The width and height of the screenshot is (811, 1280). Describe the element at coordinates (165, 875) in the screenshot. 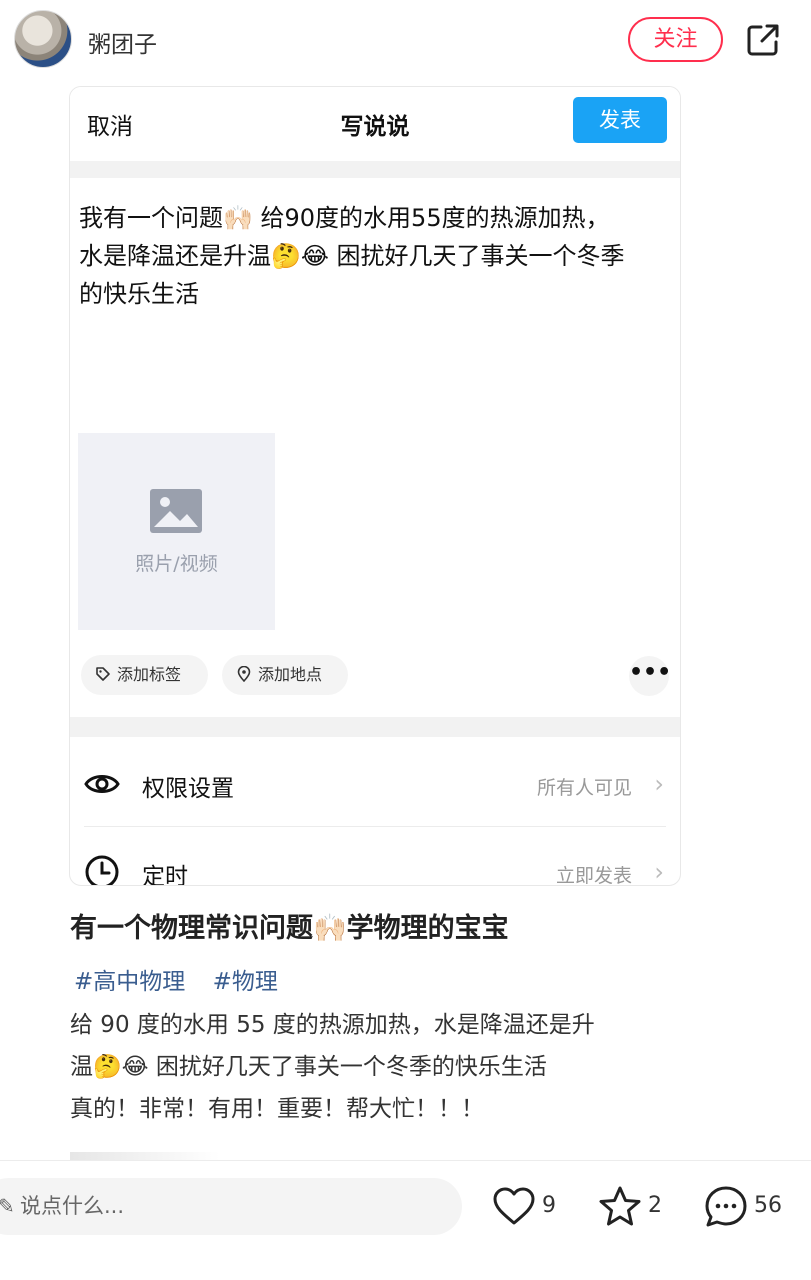

I see `schedule-label: 定时` at that location.